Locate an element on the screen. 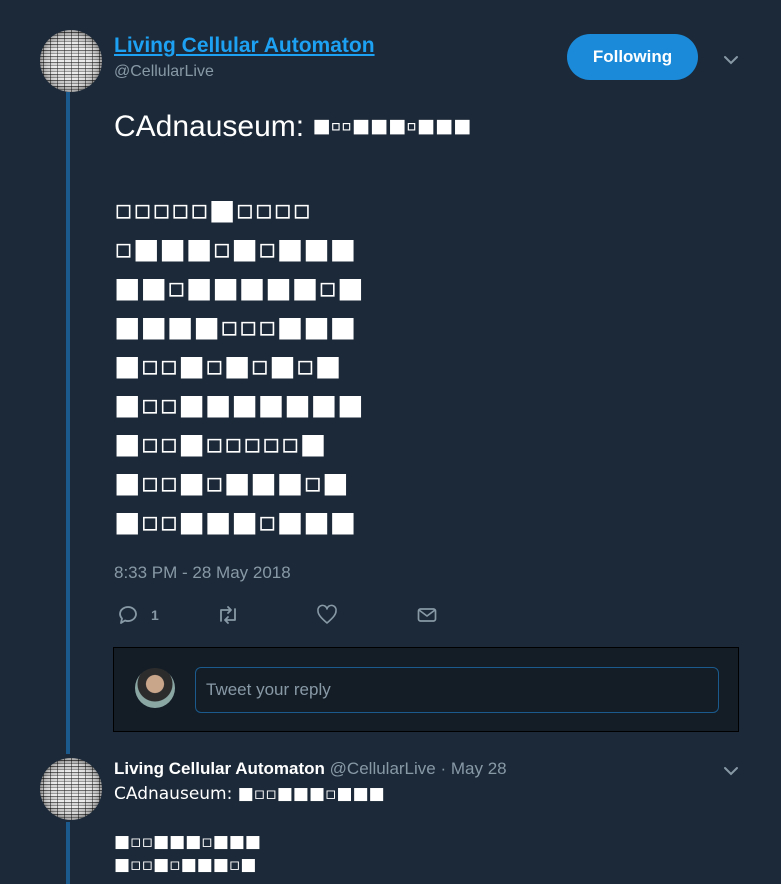 This screenshot has height=884, width=781. following-button: Following is located at coordinates (632, 57).